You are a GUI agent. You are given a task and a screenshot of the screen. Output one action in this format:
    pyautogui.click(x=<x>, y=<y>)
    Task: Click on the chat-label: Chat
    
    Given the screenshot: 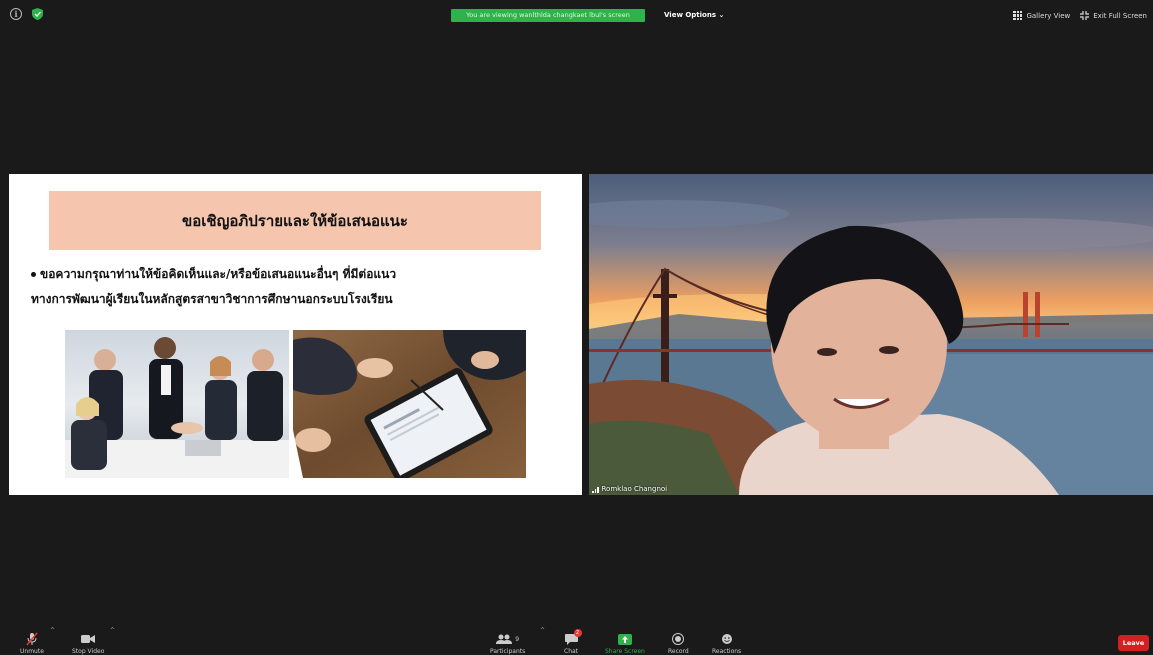 What is the action you would take?
    pyautogui.click(x=571, y=651)
    